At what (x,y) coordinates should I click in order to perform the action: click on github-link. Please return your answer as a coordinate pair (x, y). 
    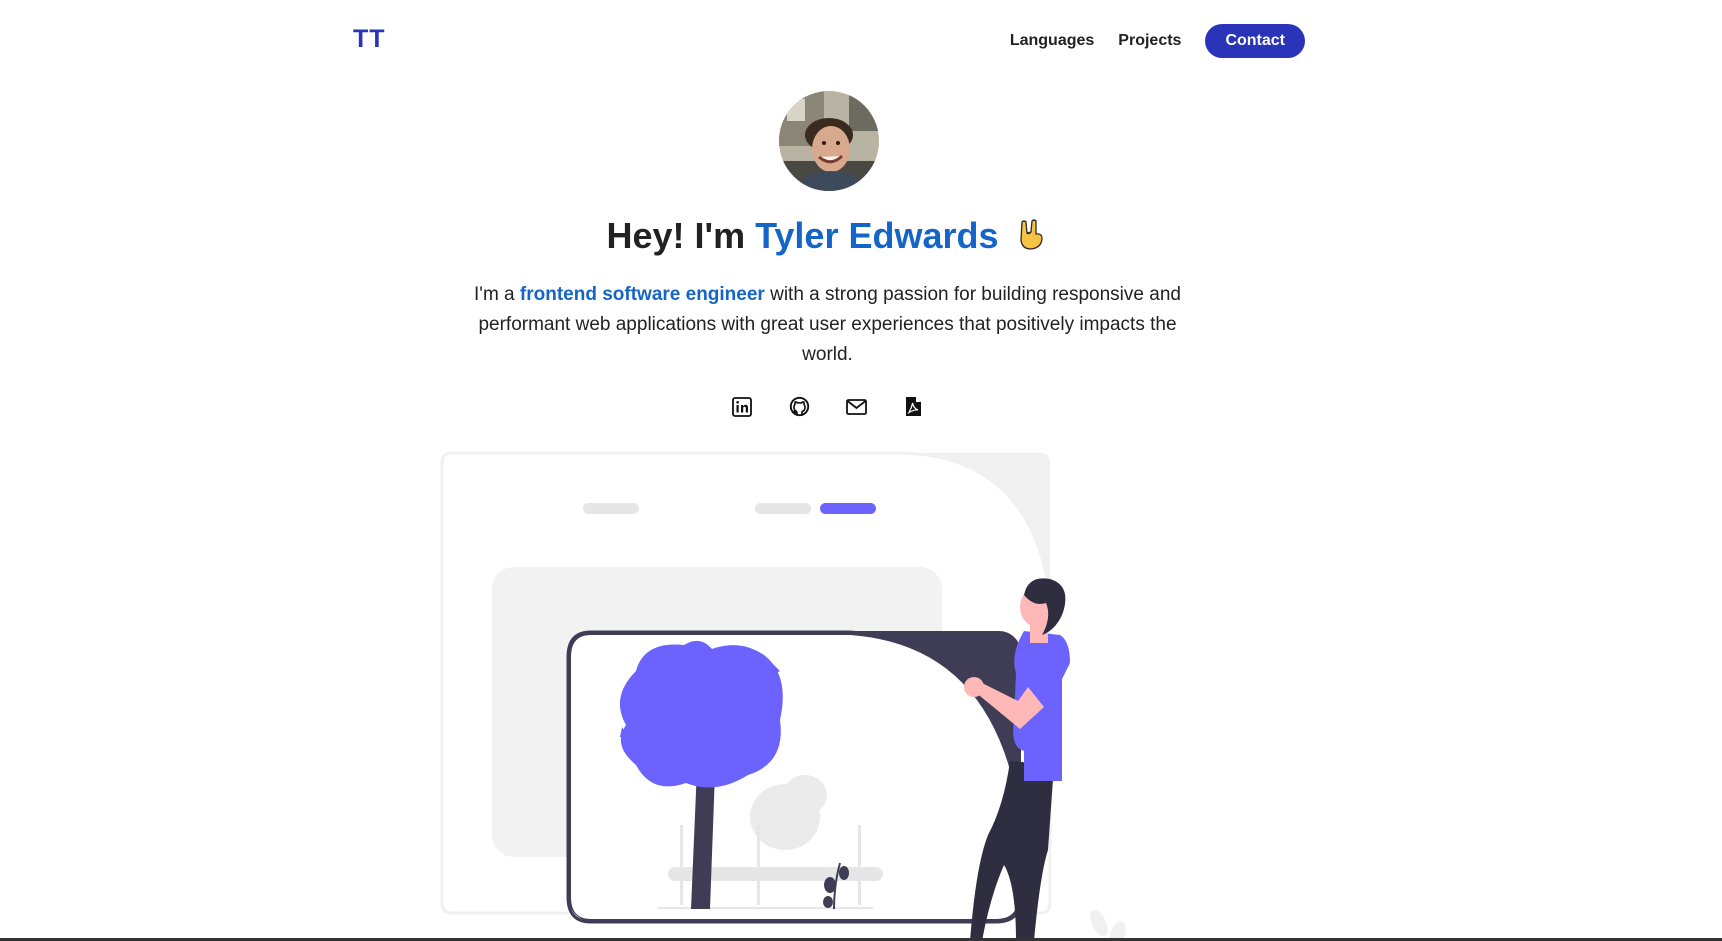
    Looking at the image, I should click on (799, 409).